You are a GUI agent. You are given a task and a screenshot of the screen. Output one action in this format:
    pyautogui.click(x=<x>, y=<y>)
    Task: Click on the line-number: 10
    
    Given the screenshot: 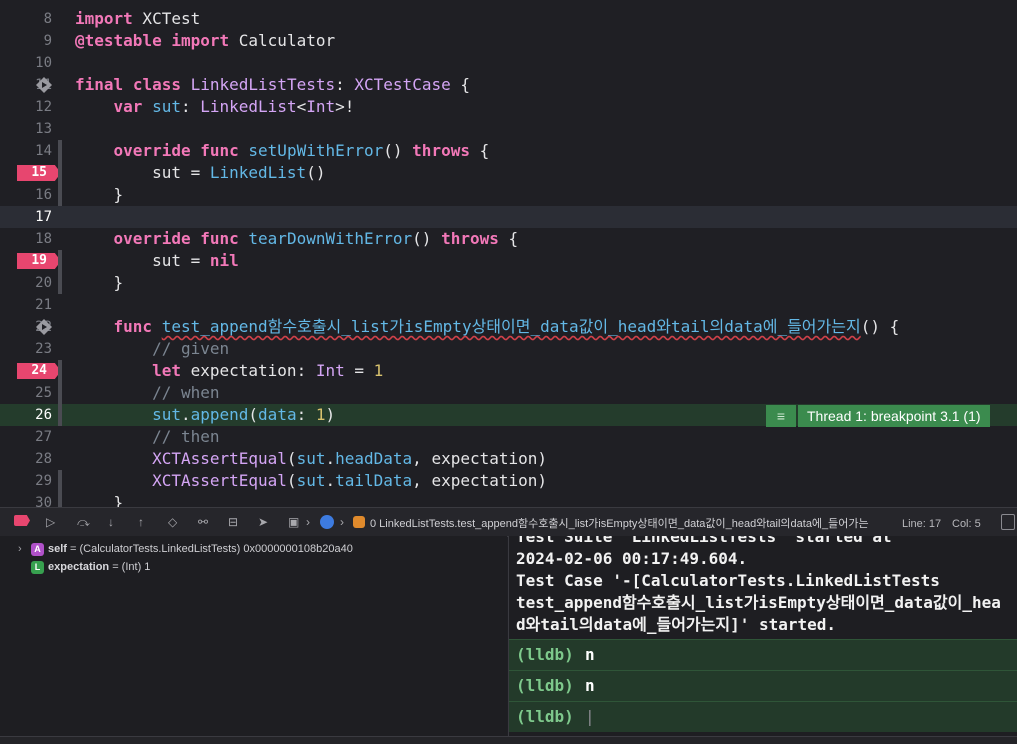 What is the action you would take?
    pyautogui.click(x=43, y=63)
    